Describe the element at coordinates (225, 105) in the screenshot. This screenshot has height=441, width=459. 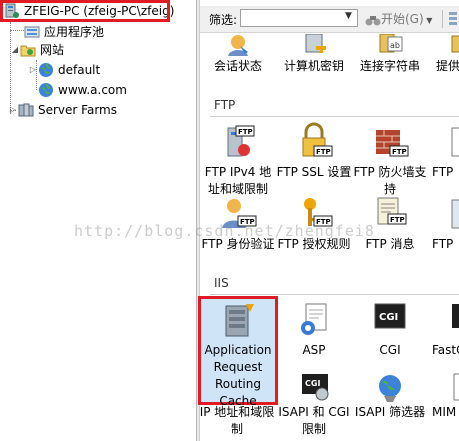
I see `group-header-ftp: FTP` at that location.